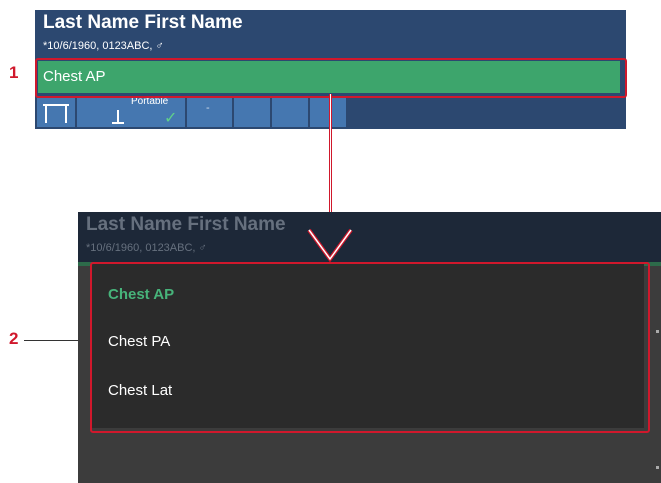  What do you see at coordinates (14, 338) in the screenshot?
I see `callout-number-2: 2` at bounding box center [14, 338].